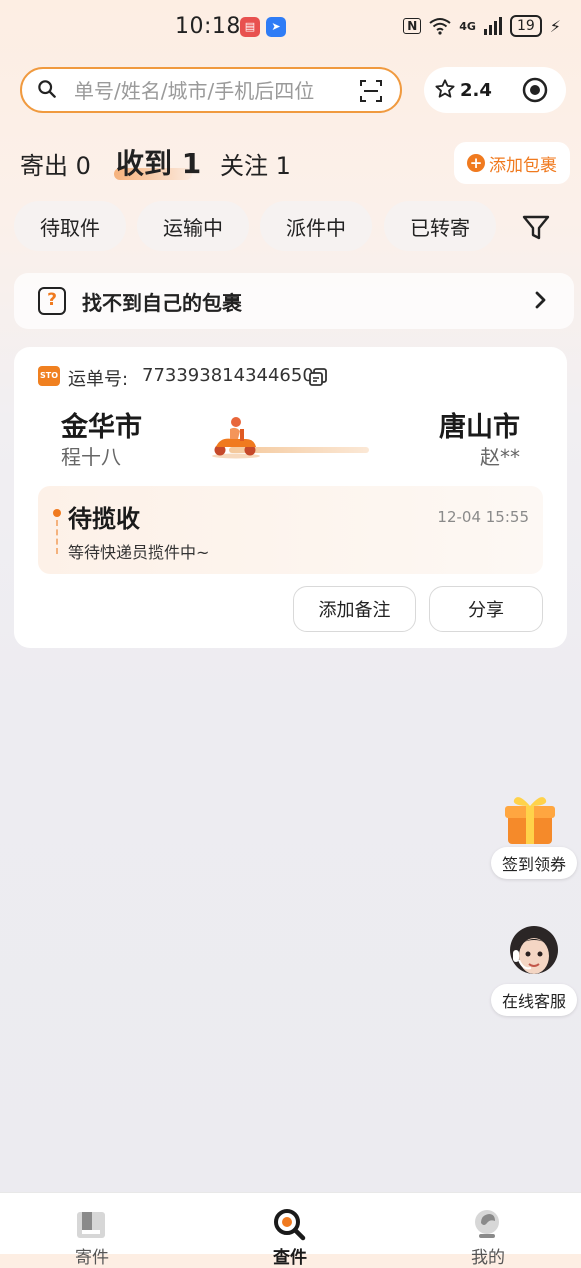 The image size is (581, 1268). What do you see at coordinates (495, 90) in the screenshot?
I see `points-pill: 2.4` at bounding box center [495, 90].